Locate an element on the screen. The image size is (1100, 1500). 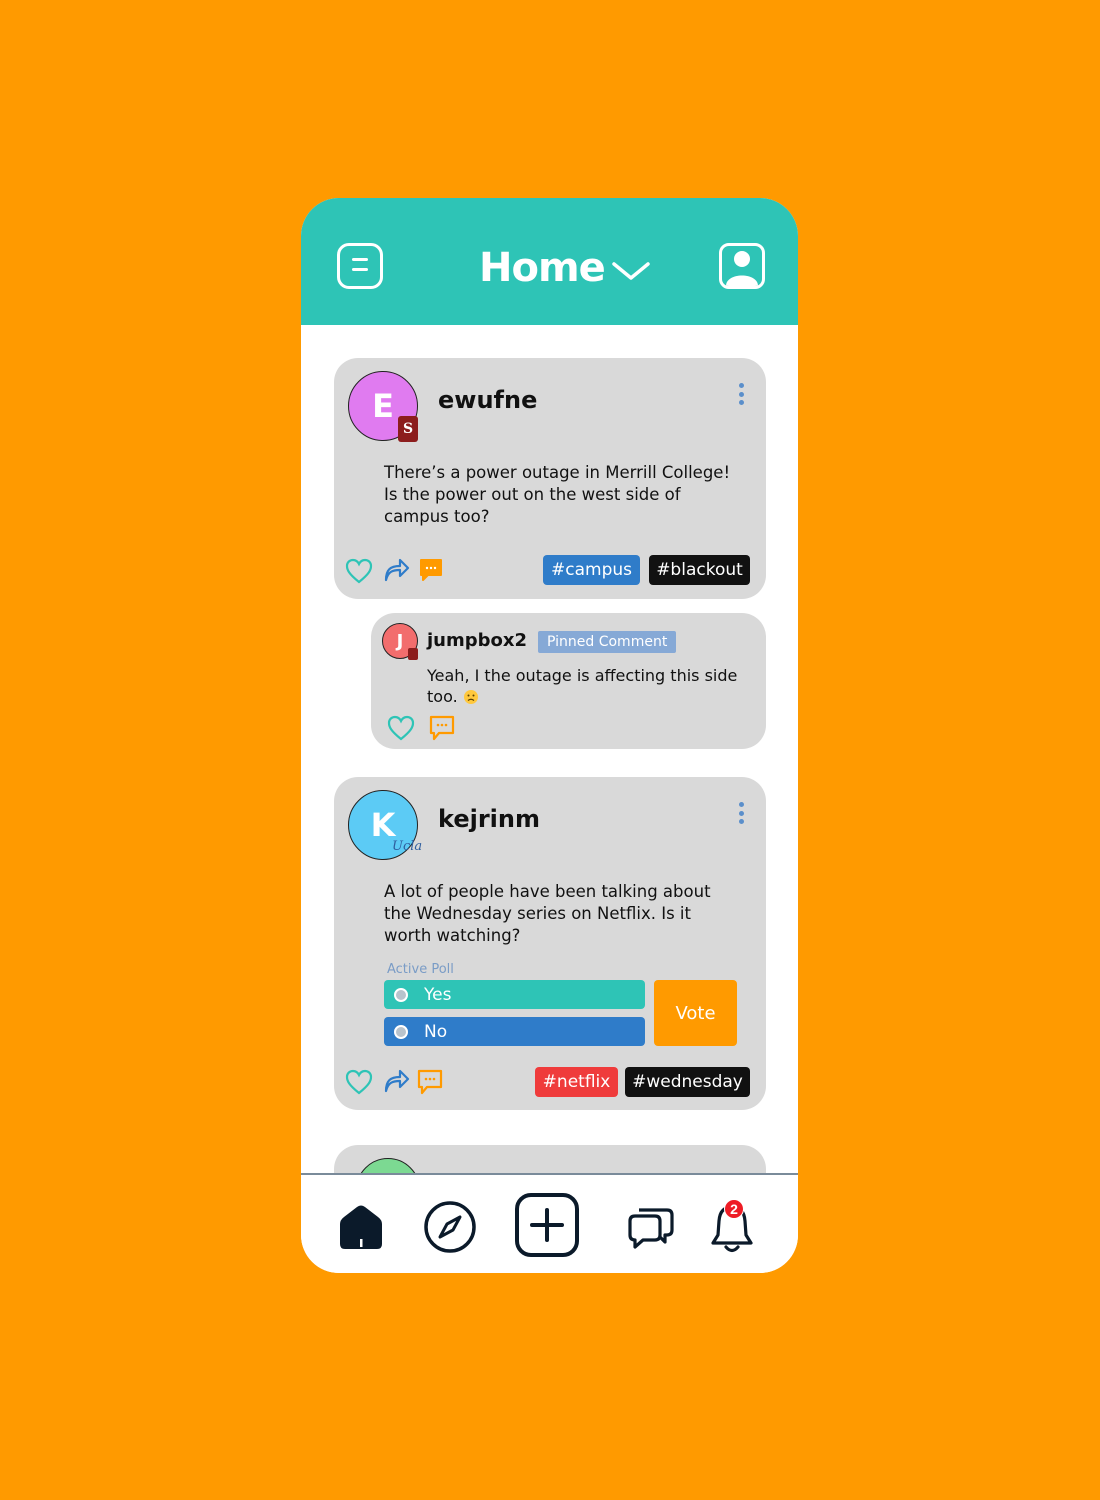
pinned-badge: Pinned Comment is located at coordinates (607, 642).